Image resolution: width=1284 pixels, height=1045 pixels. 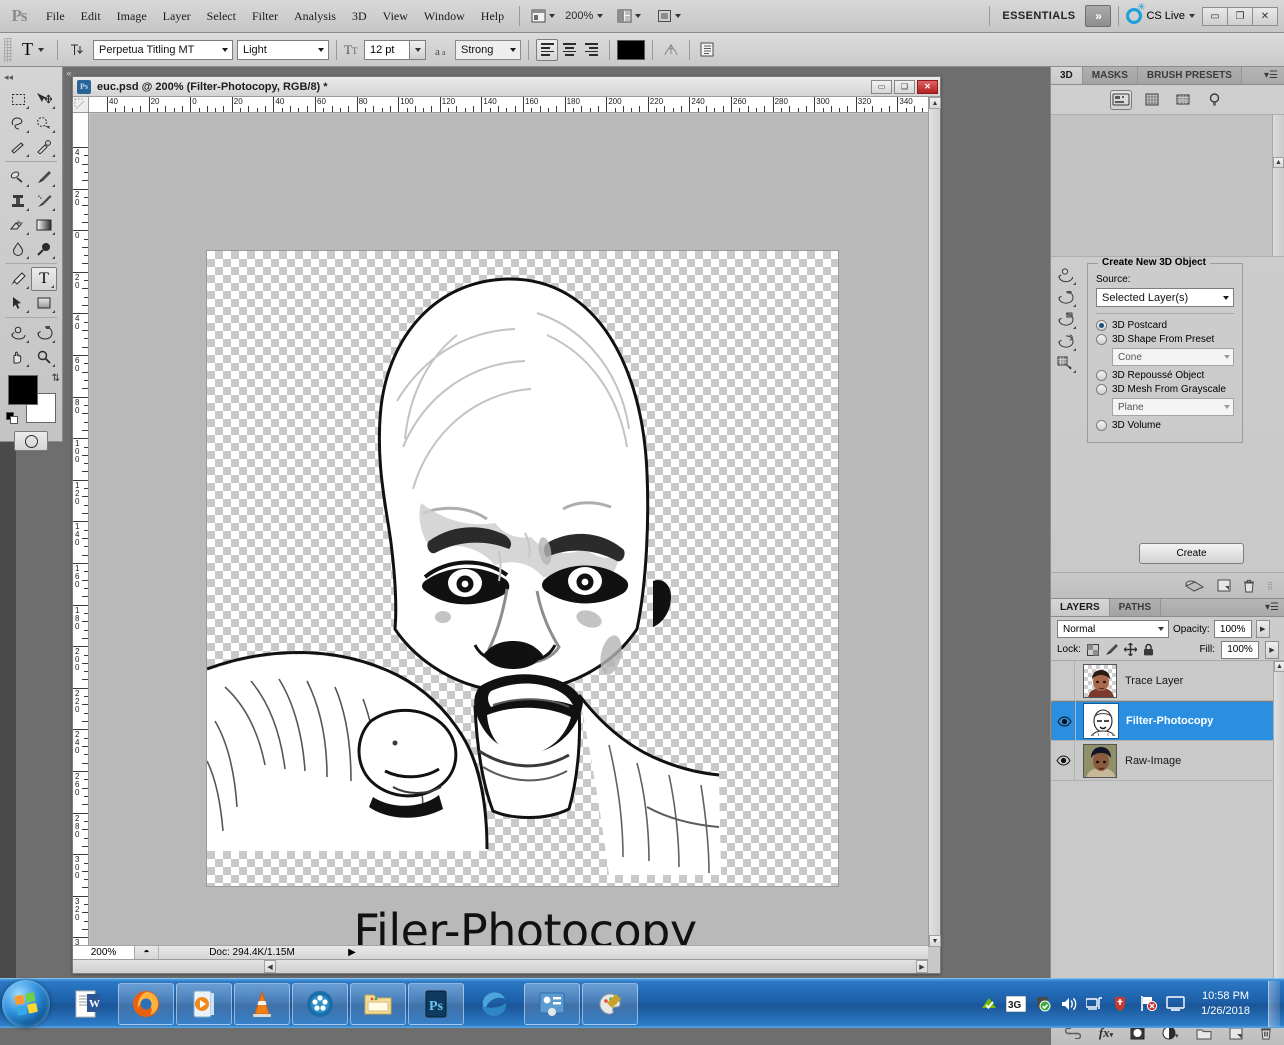 What do you see at coordinates (1183, 100) in the screenshot?
I see `materials-filter-icon` at bounding box center [1183, 100].